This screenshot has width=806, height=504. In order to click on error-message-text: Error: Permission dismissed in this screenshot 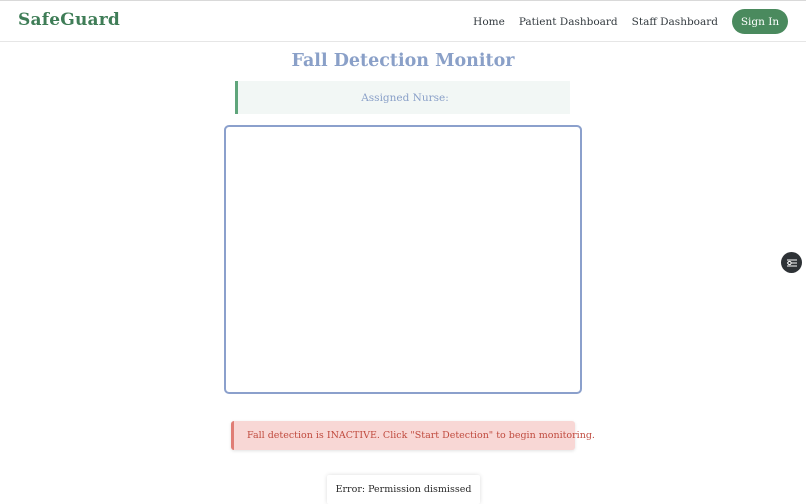, I will do `click(403, 489)`.